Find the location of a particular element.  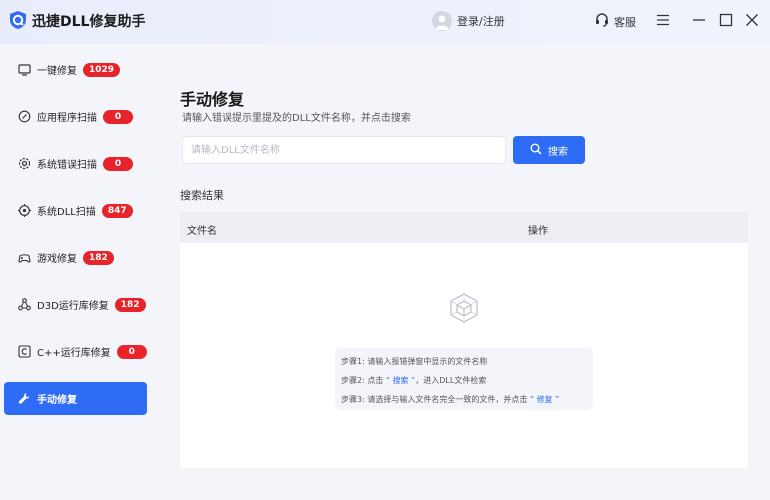

sidebar-item-app-scan: 应用程序扫描 0 is located at coordinates (75, 116).